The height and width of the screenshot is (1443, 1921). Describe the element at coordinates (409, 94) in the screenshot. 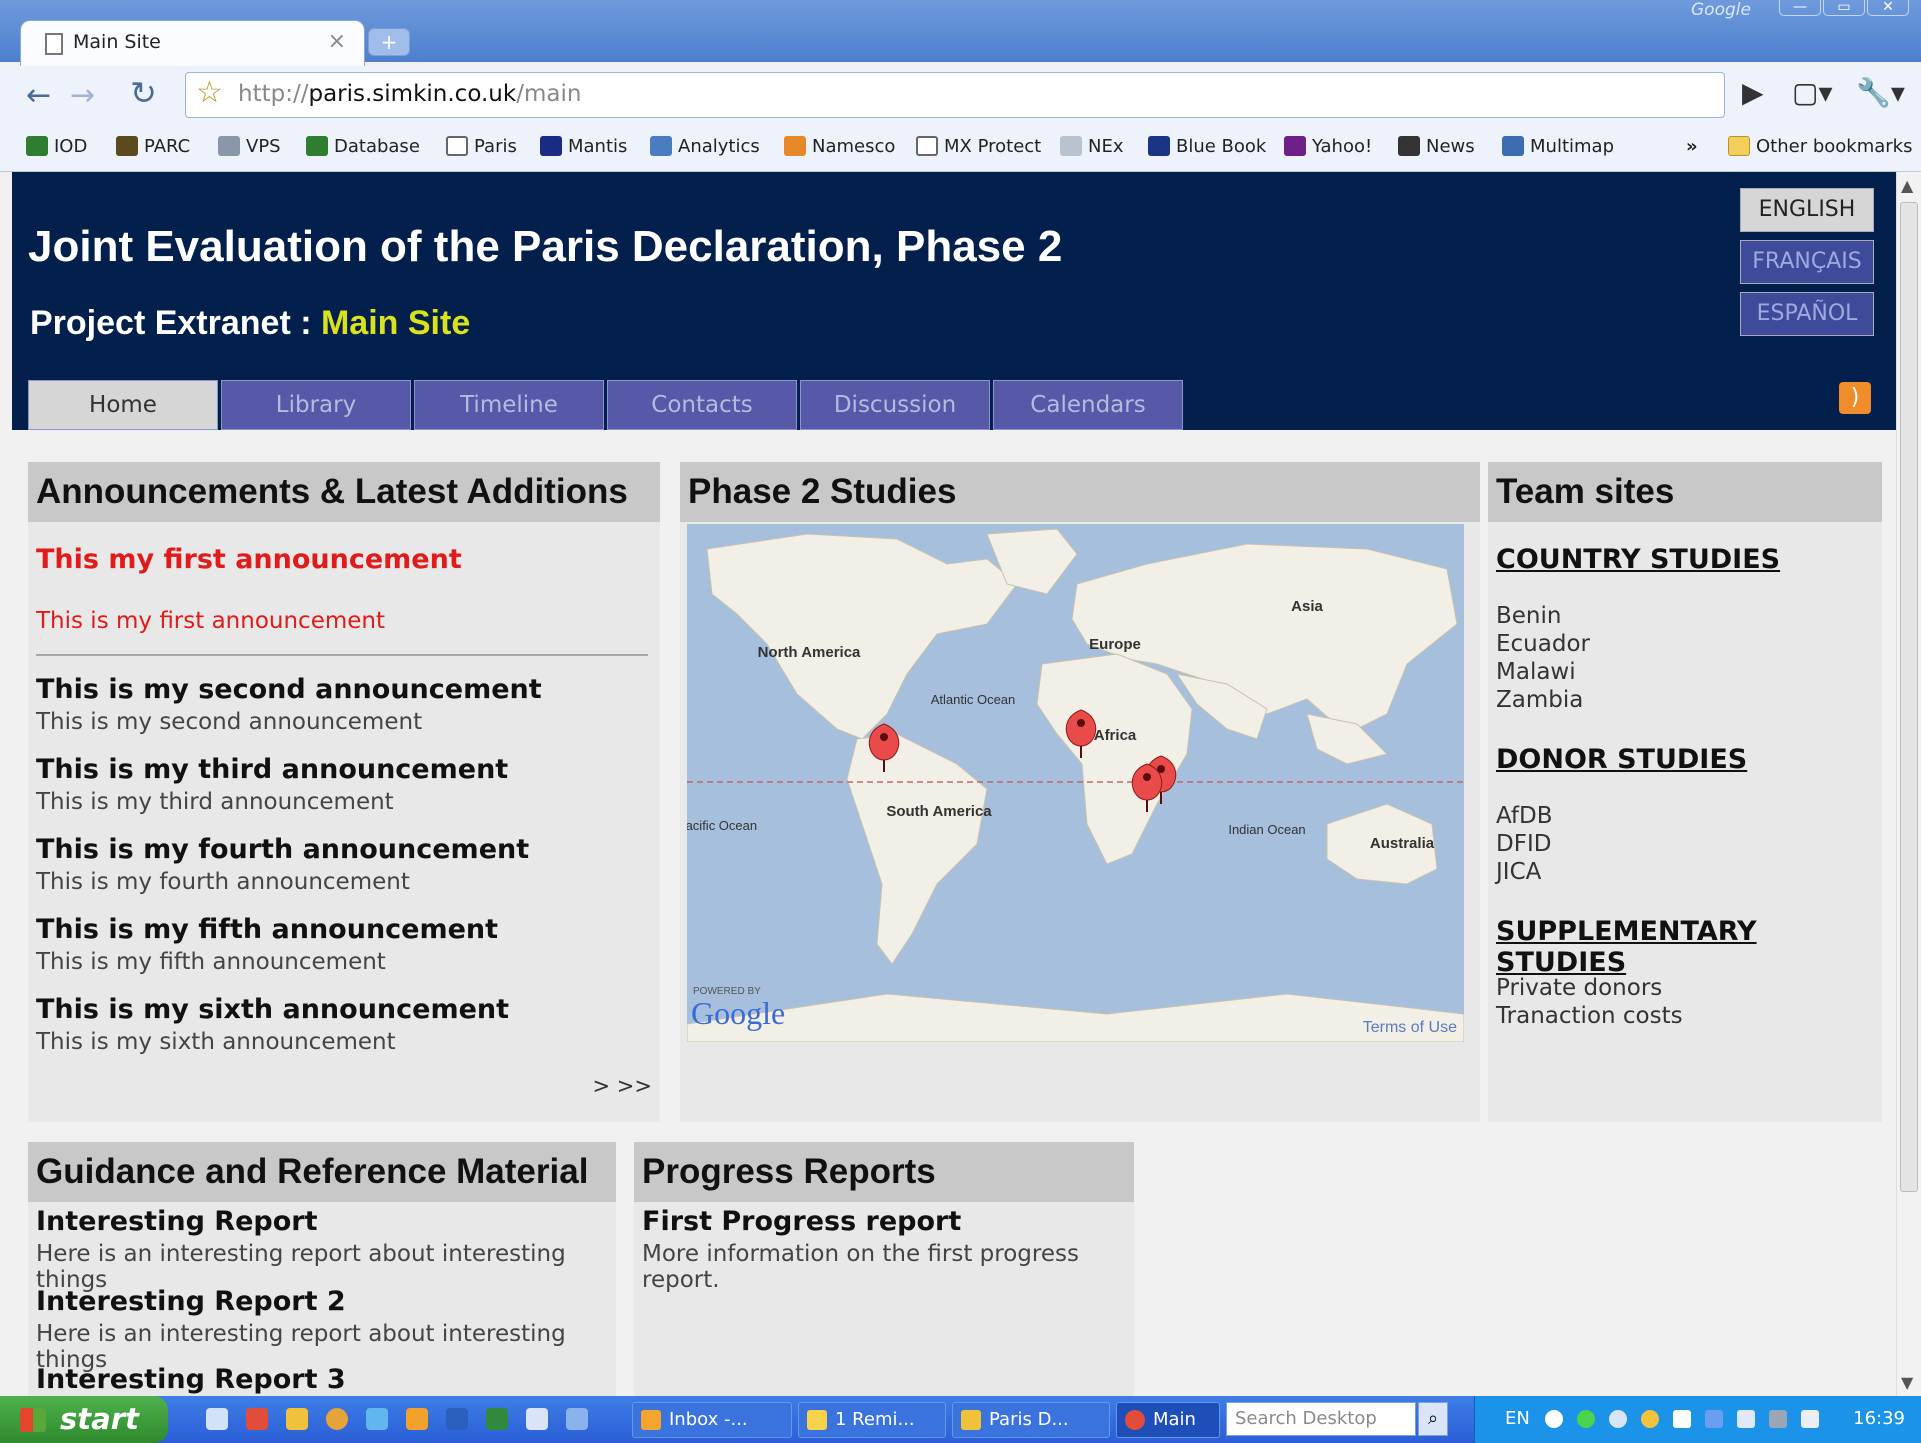

I see `url-text: http://paris.simkin.co.uk/main` at that location.